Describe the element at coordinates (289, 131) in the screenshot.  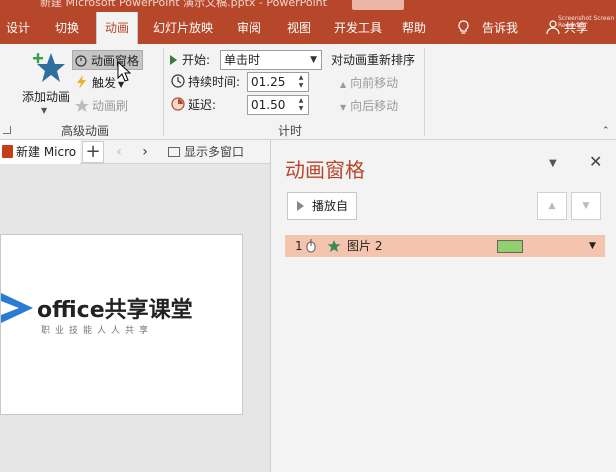
I see `timing-group-label: 计时` at that location.